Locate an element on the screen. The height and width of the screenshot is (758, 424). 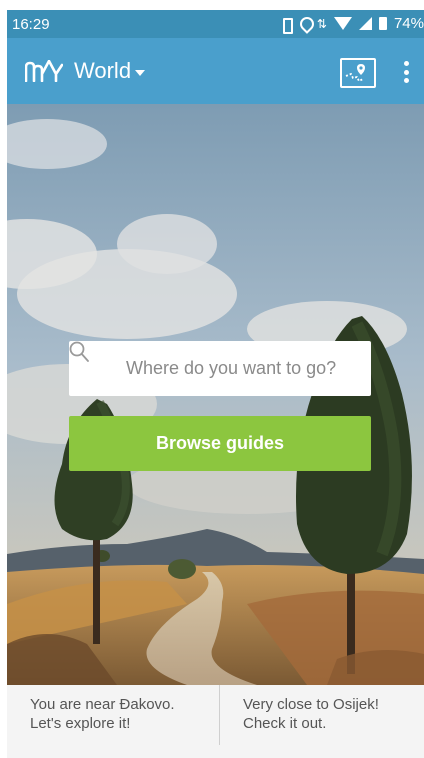
suggestion-line1: You are near Đakovo. is located at coordinates (102, 704).